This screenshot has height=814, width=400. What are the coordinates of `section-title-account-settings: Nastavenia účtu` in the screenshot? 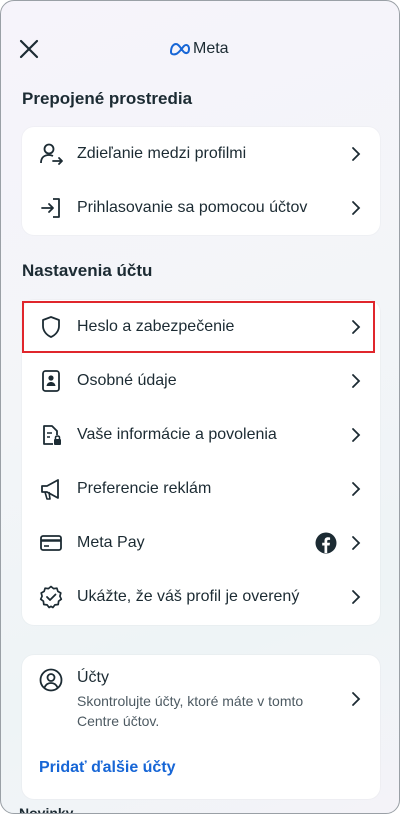 It's located at (87, 270).